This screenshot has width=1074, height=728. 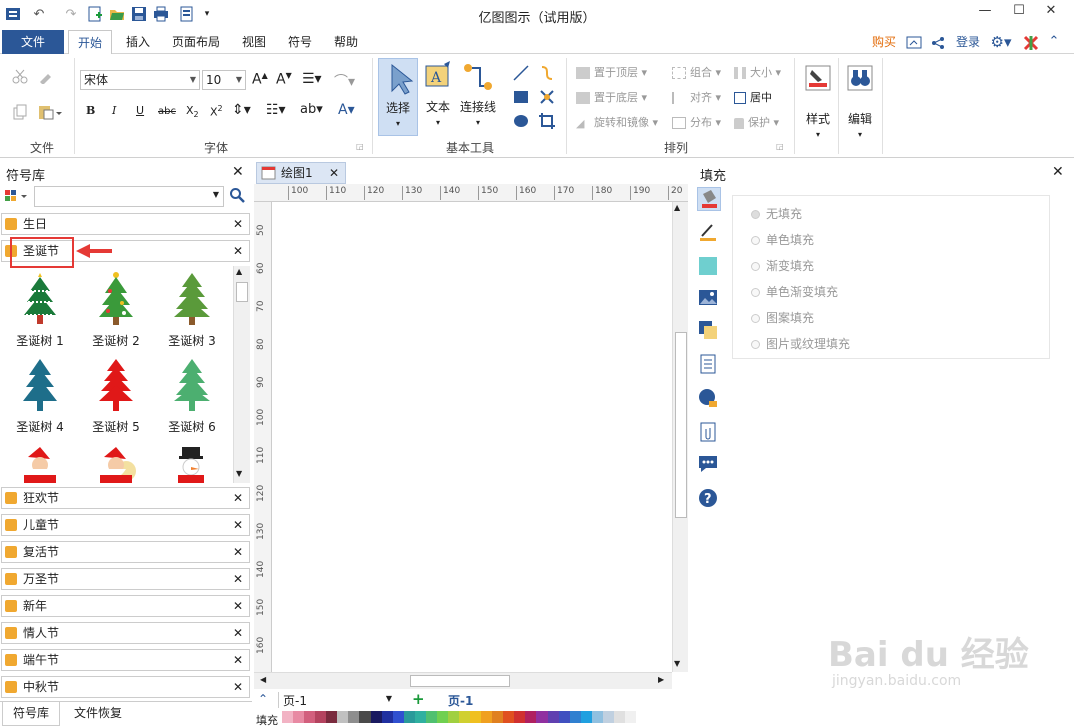 I want to click on font-name-select: 宋体 ▼, so click(x=140, y=80).